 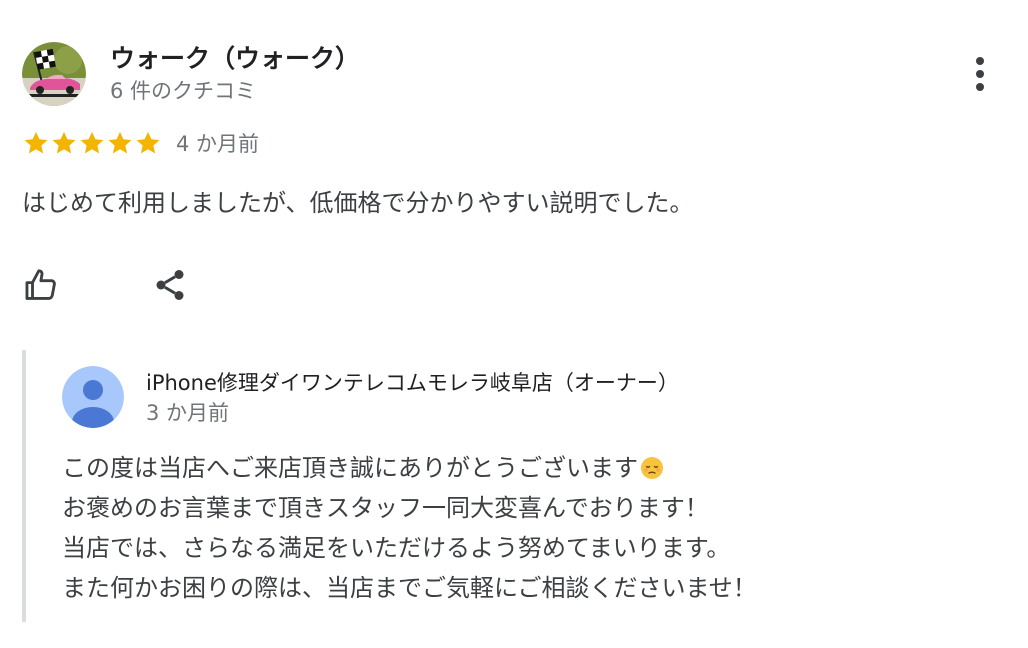 I want to click on rating-row: 4 か月前, so click(x=140, y=143).